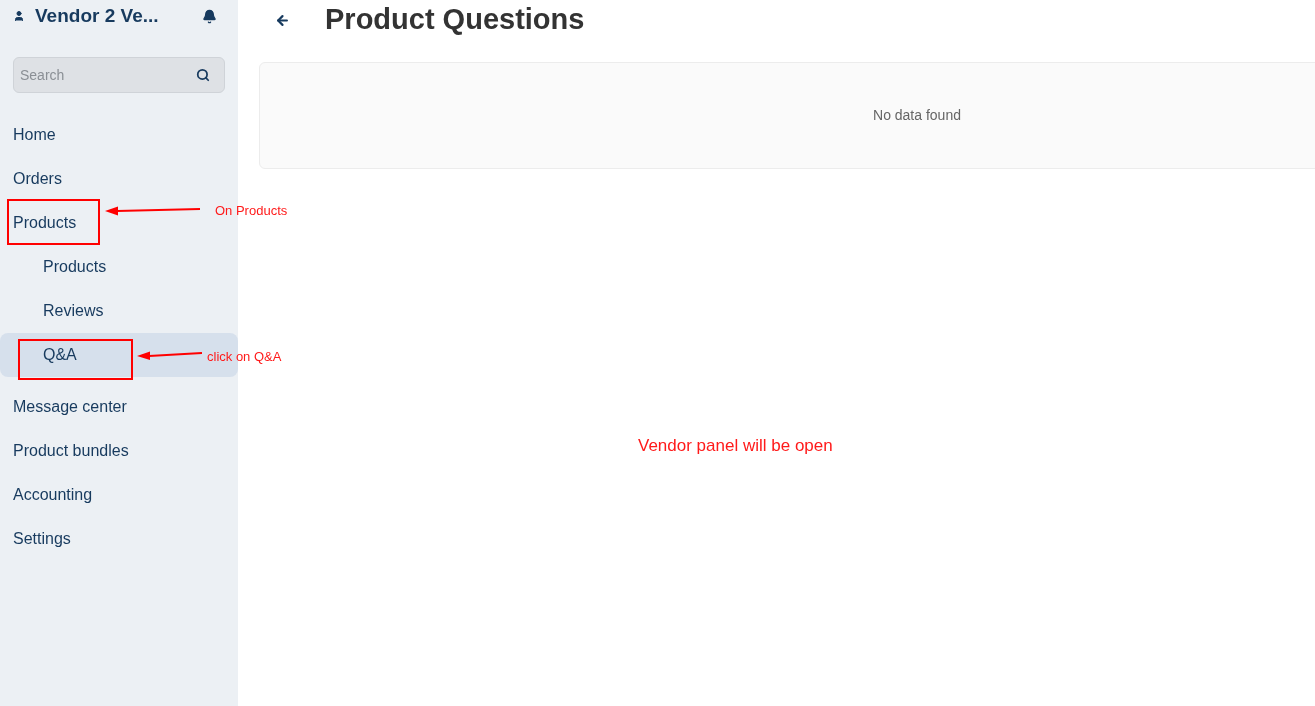 This screenshot has width=1315, height=706. I want to click on back-arrow-icon, so click(282, 20).